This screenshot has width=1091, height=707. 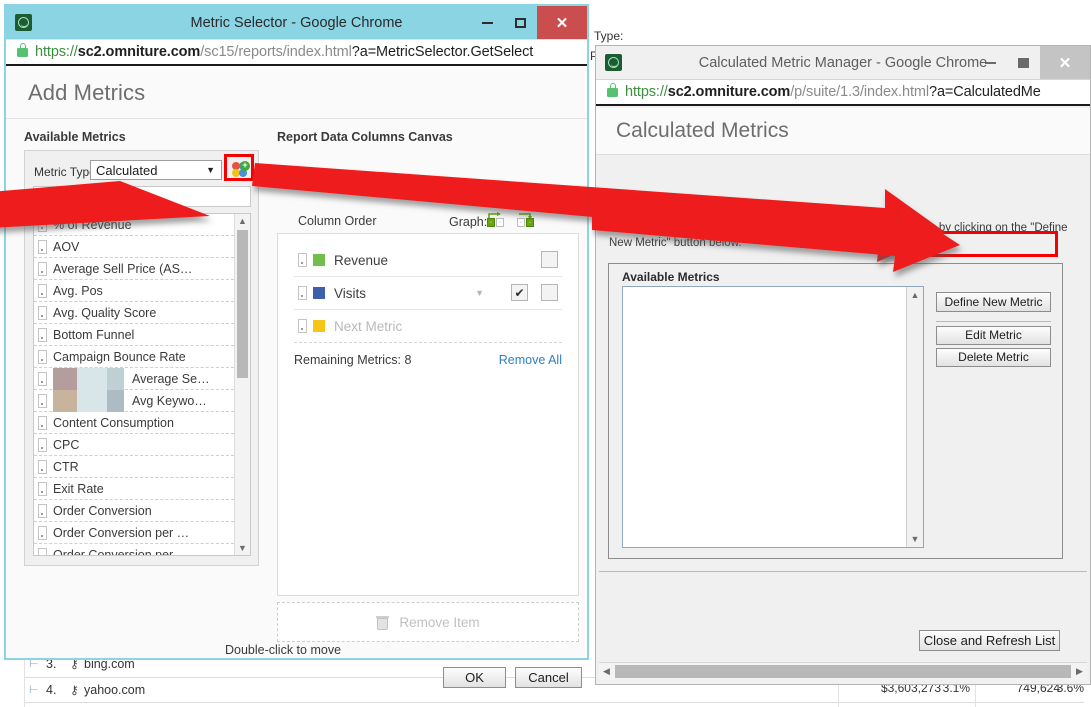 What do you see at coordinates (134, 225) in the screenshot?
I see `metric-list-item: % of Revenue` at bounding box center [134, 225].